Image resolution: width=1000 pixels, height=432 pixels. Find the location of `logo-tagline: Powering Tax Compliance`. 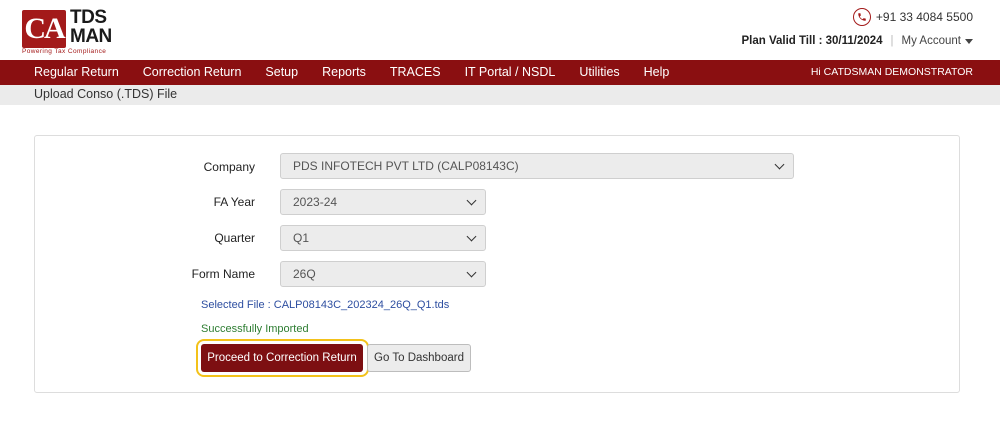

logo-tagline: Powering Tax Compliance is located at coordinates (64, 51).